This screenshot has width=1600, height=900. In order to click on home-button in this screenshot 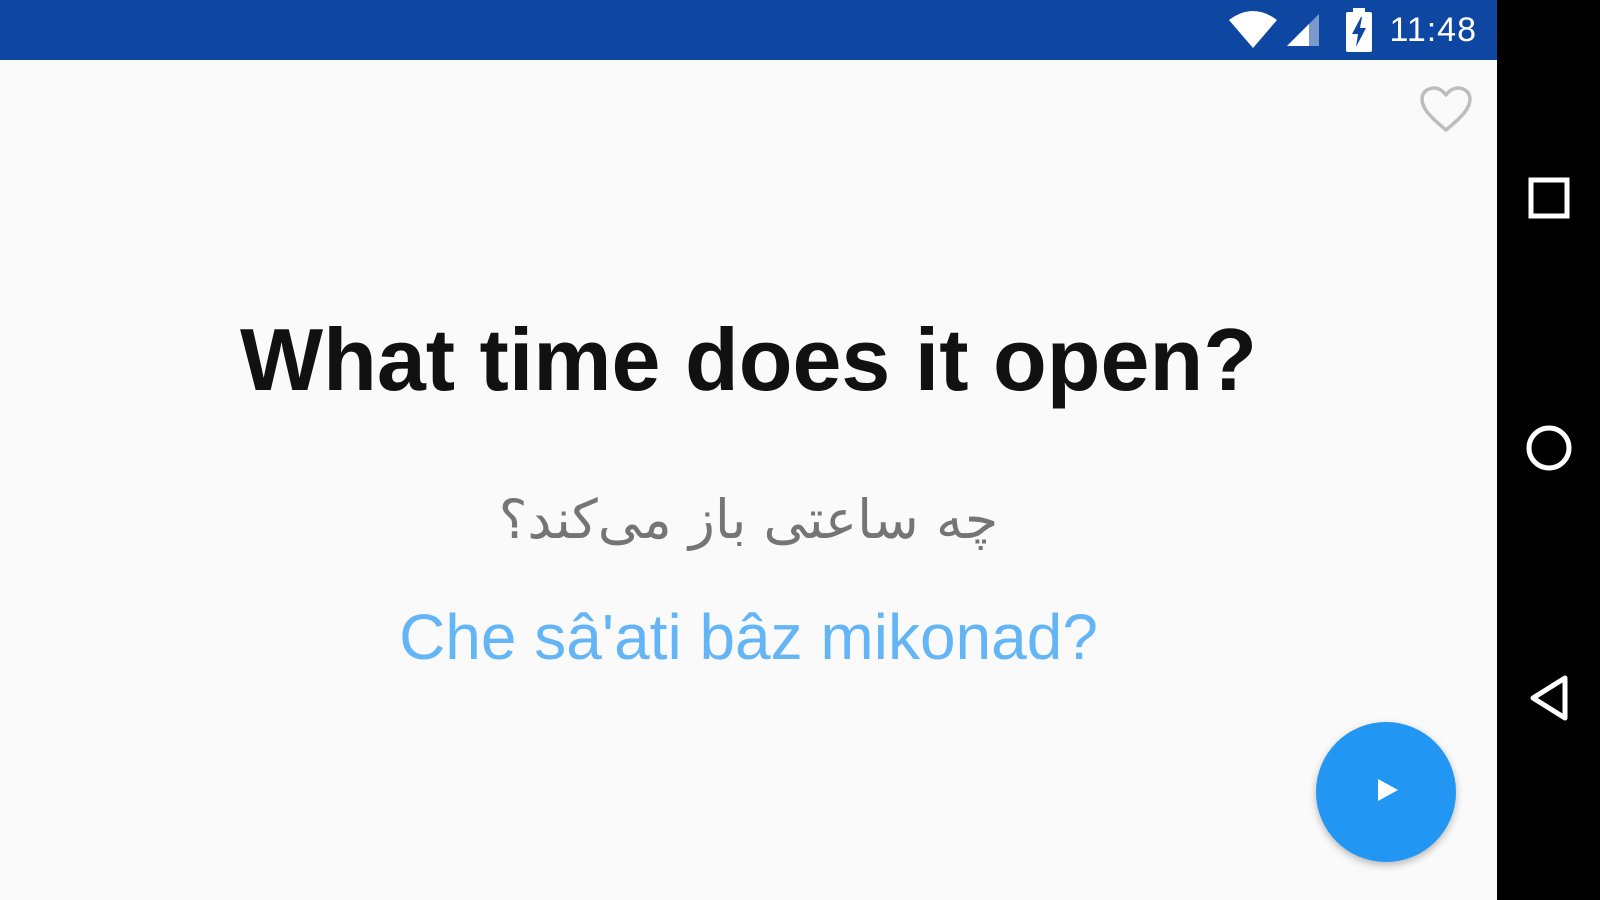, I will do `click(1548, 450)`.